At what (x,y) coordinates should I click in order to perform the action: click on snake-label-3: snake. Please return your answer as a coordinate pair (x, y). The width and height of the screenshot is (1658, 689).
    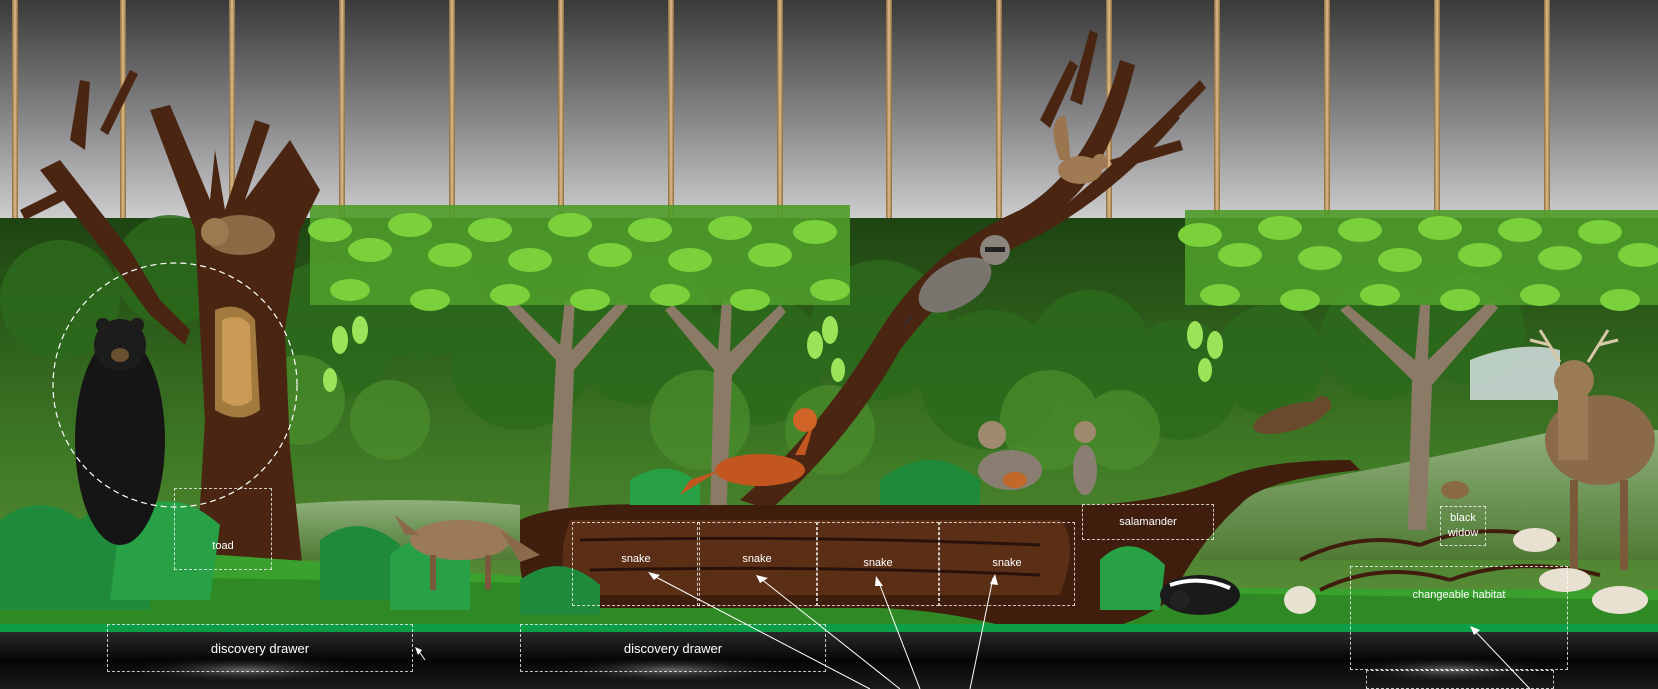
    Looking at the image, I should click on (878, 563).